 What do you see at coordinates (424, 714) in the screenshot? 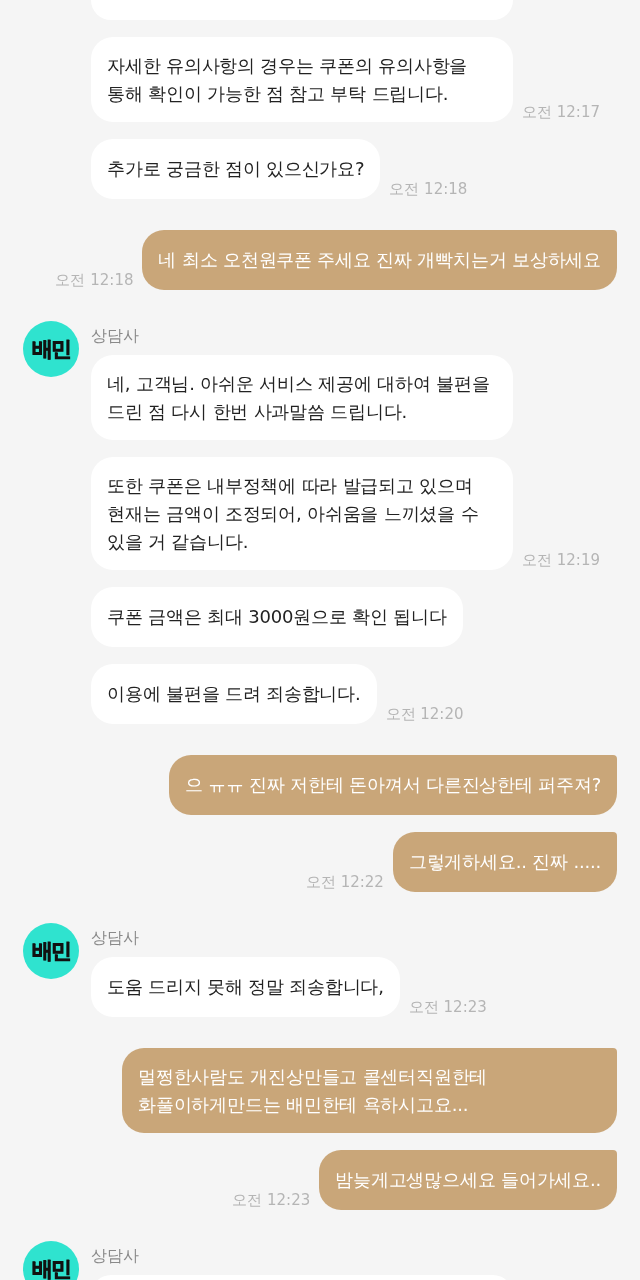
I see `message-time: 오전 12:20` at bounding box center [424, 714].